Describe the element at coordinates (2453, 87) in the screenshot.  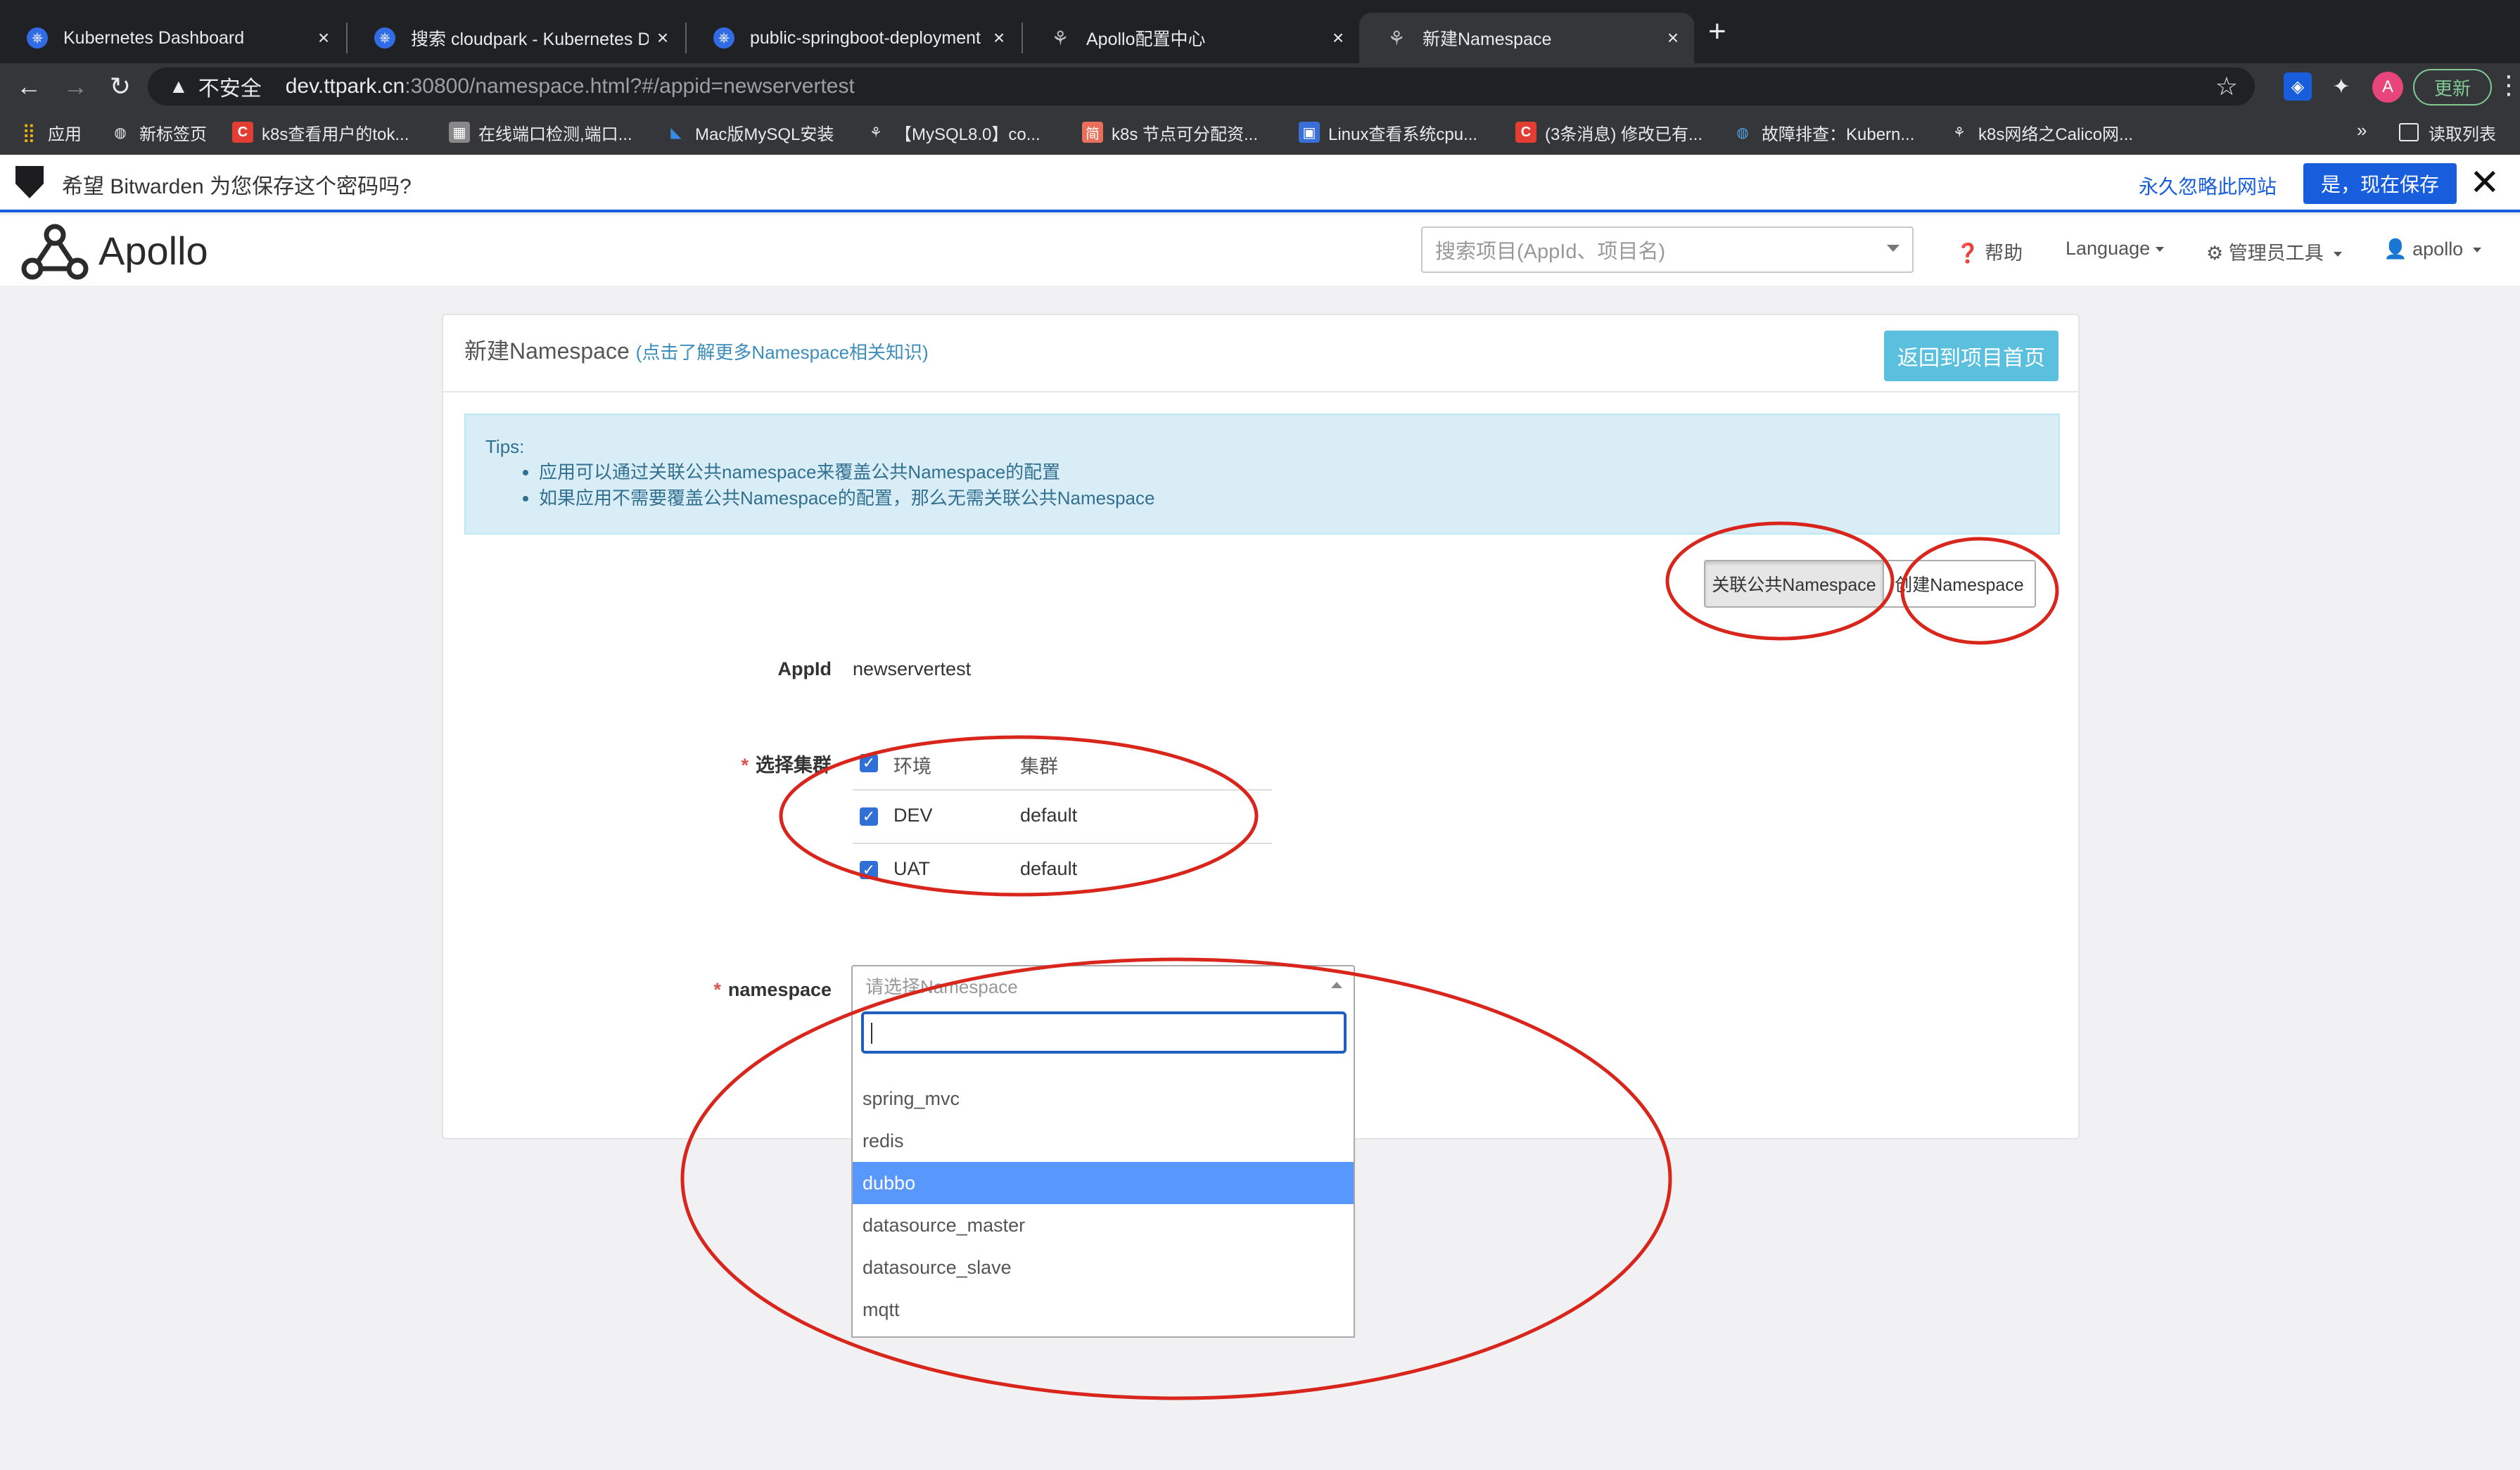
I see `update-button: 更新` at that location.